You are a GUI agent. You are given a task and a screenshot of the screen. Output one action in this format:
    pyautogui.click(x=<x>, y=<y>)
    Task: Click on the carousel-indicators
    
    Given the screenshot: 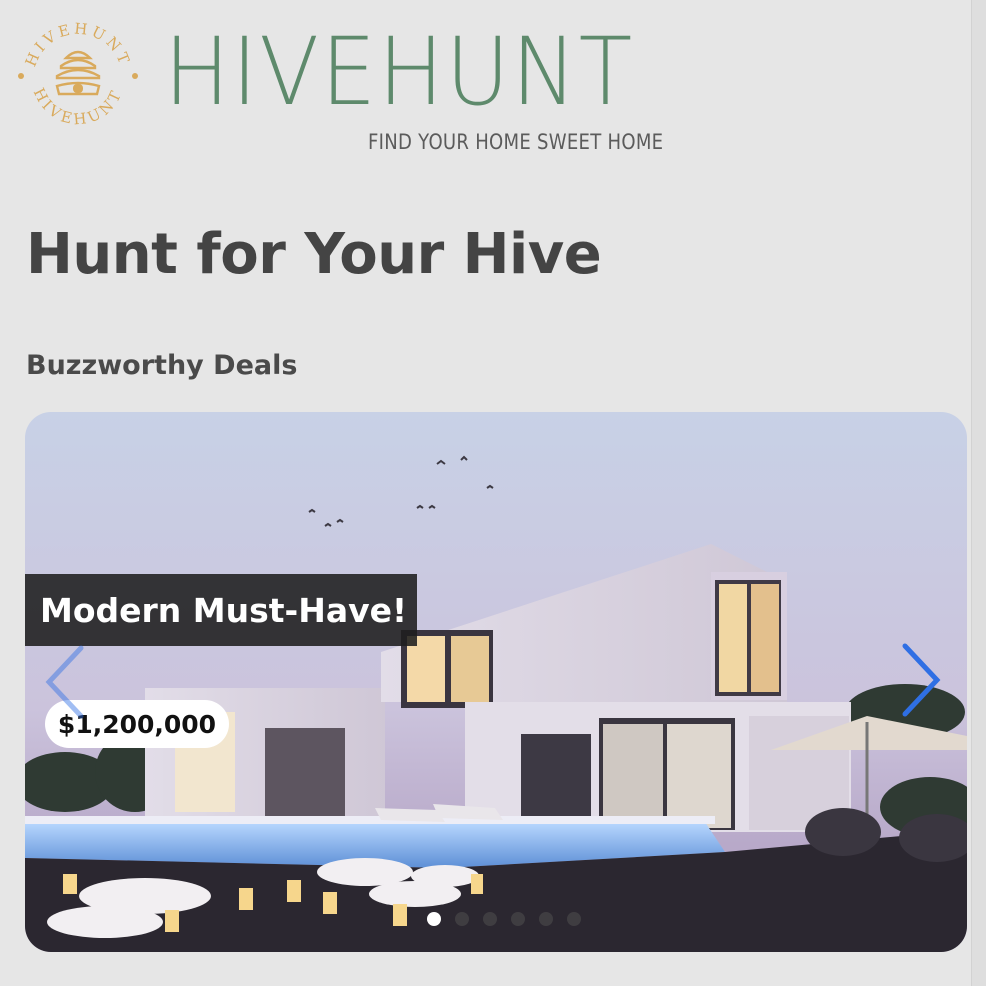 What is the action you would take?
    pyautogui.click(x=504, y=919)
    